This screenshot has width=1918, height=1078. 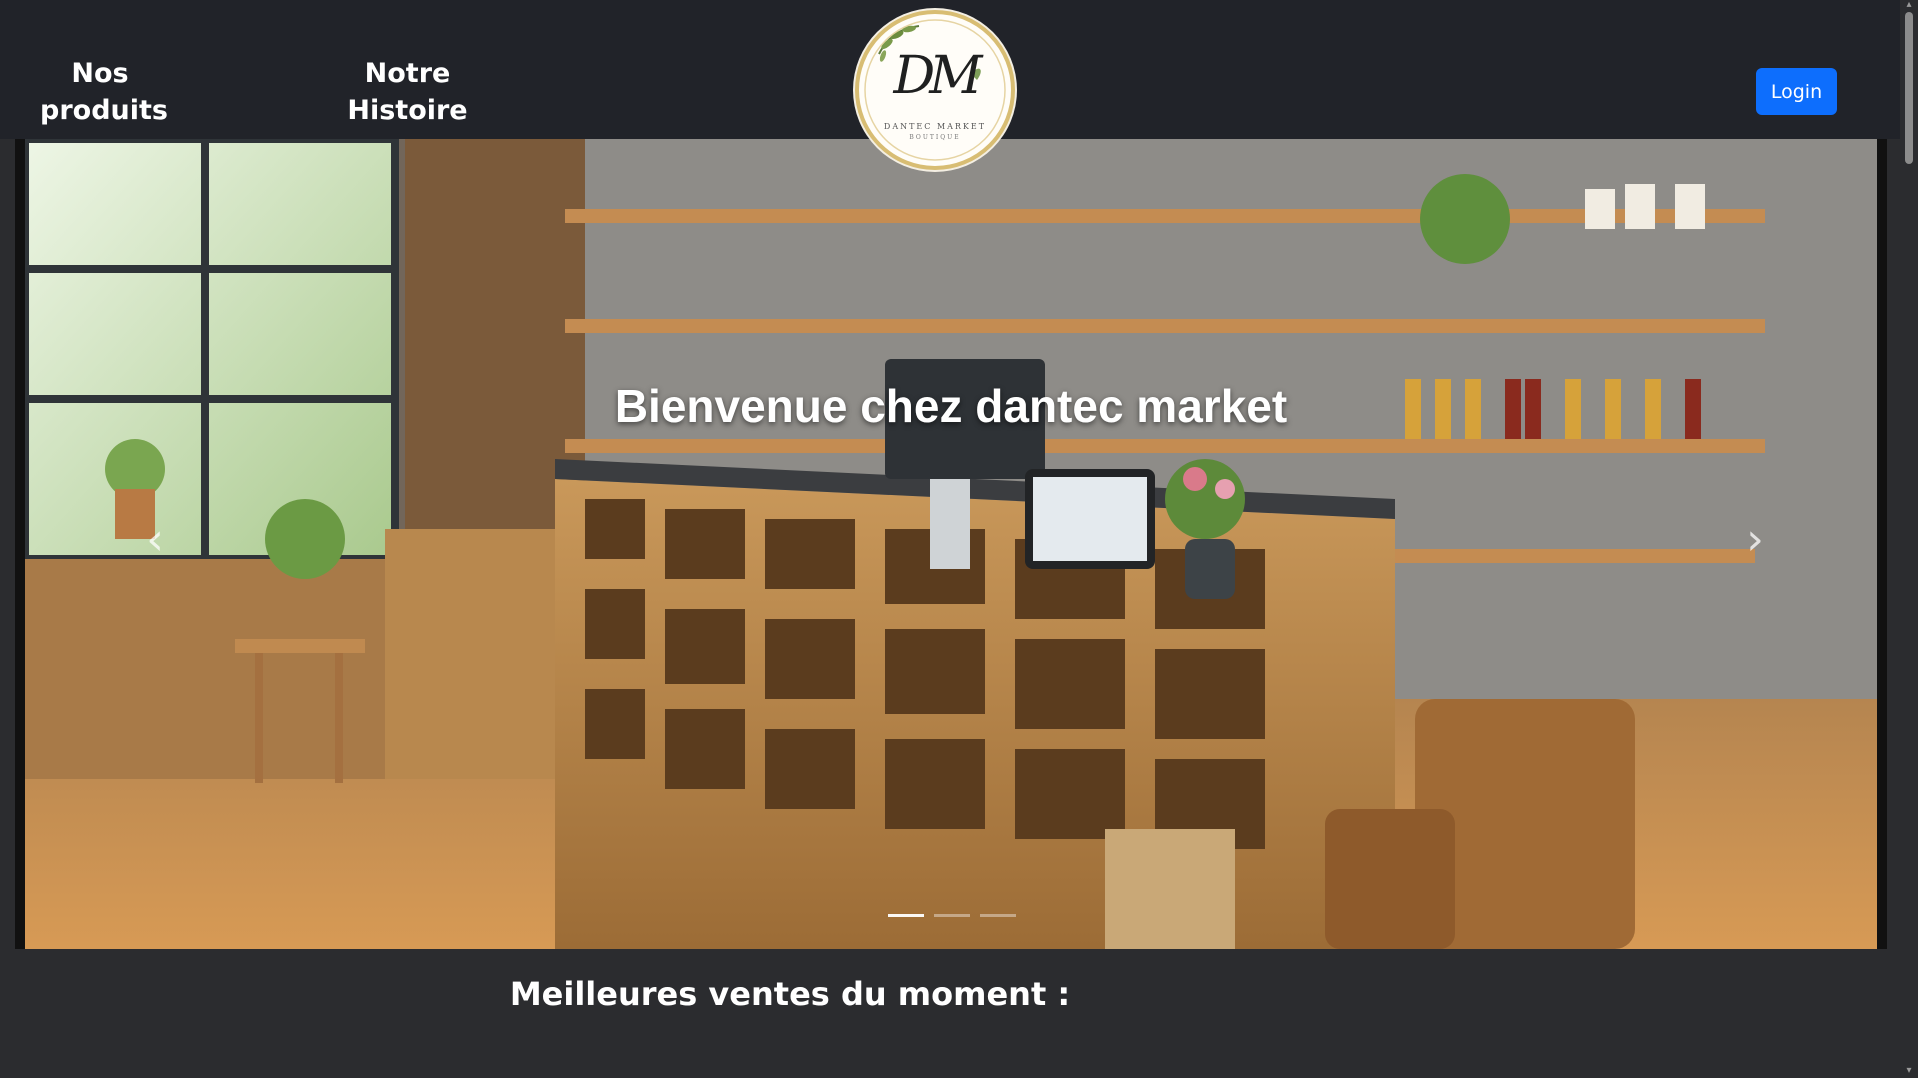 What do you see at coordinates (1909, 88) in the screenshot?
I see `scroll-thumb` at bounding box center [1909, 88].